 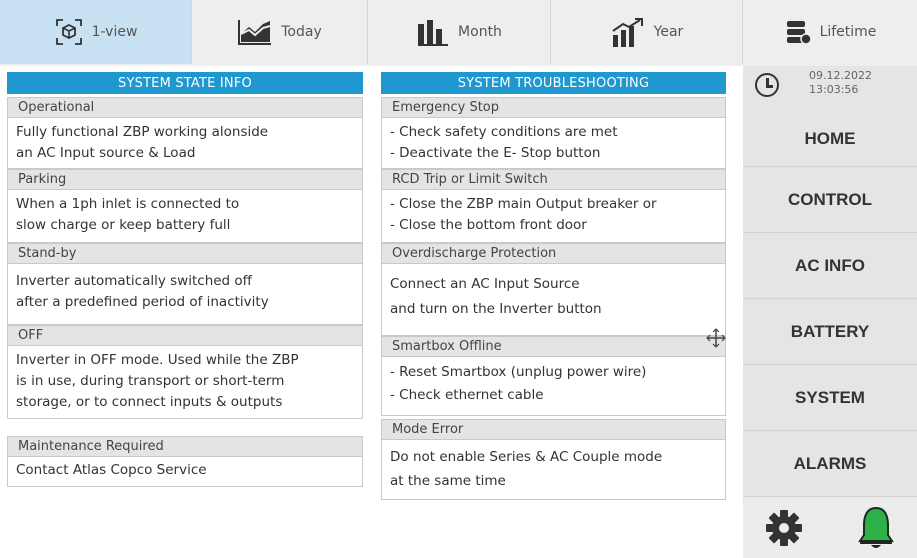 What do you see at coordinates (553, 253) in the screenshot?
I see `section-title-overdischarge: Overdischarge Protection` at bounding box center [553, 253].